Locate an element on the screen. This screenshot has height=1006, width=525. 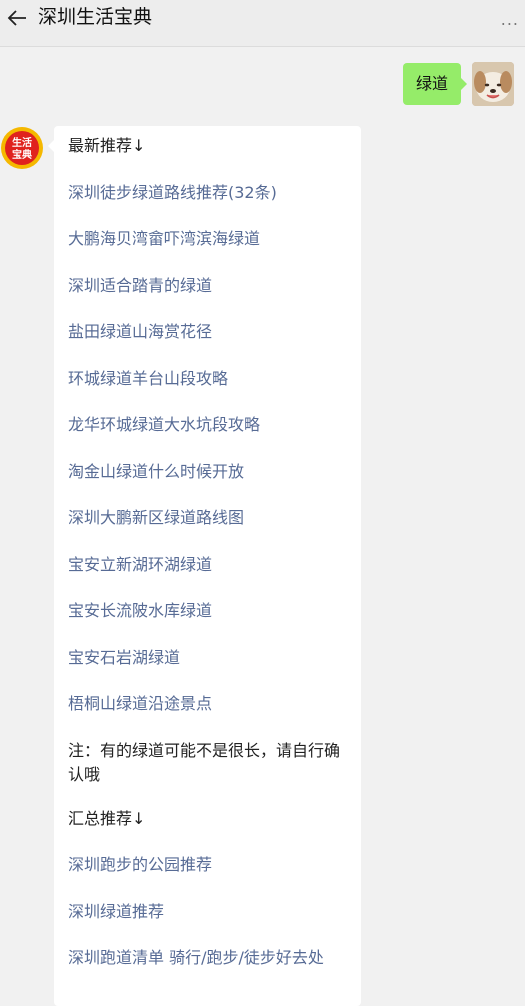
article-link: 宝安石岩湖绿道 is located at coordinates (208, 658).